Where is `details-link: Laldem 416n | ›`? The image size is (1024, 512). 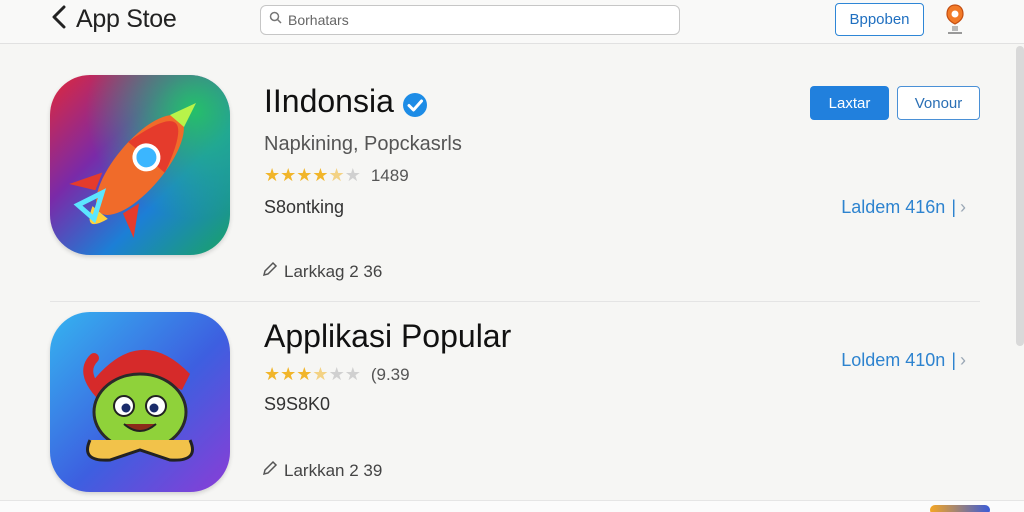
details-link: Laldem 416n | › is located at coordinates (903, 207).